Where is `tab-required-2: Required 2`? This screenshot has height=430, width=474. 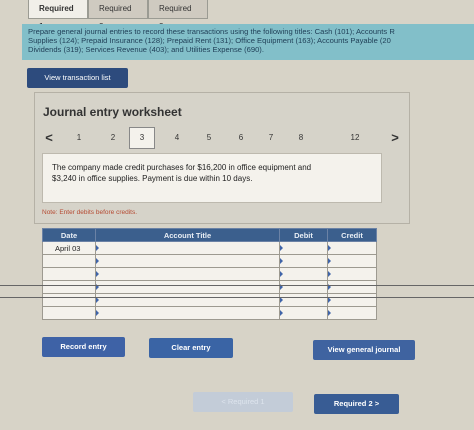
tab-required-2: Required 2 is located at coordinates (118, 15).